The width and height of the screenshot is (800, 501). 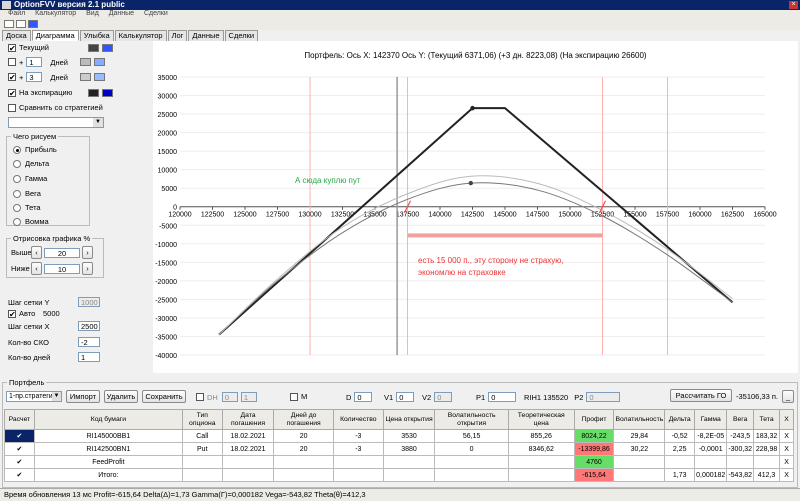 I want to click on dh-input-a: 0, so click(x=229, y=397).